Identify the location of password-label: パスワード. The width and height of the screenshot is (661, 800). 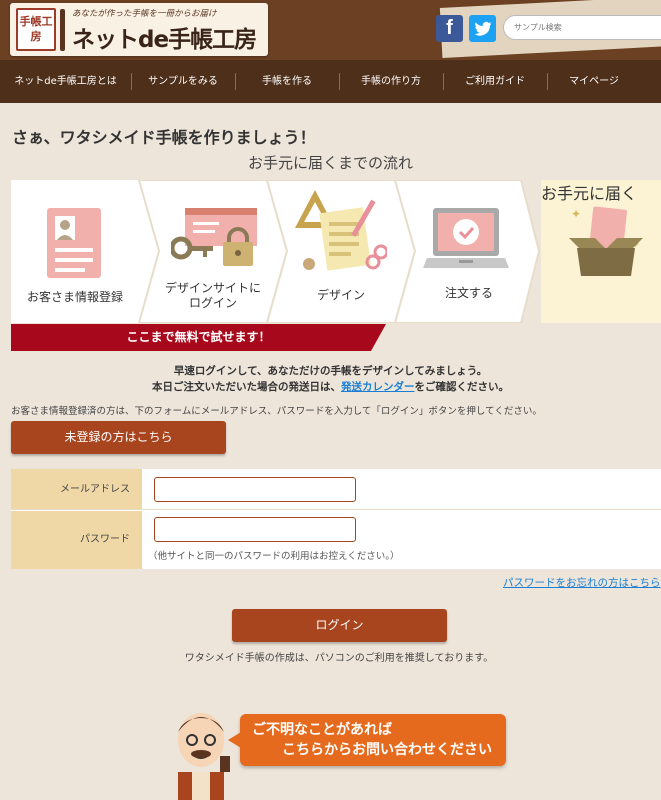
(76, 540).